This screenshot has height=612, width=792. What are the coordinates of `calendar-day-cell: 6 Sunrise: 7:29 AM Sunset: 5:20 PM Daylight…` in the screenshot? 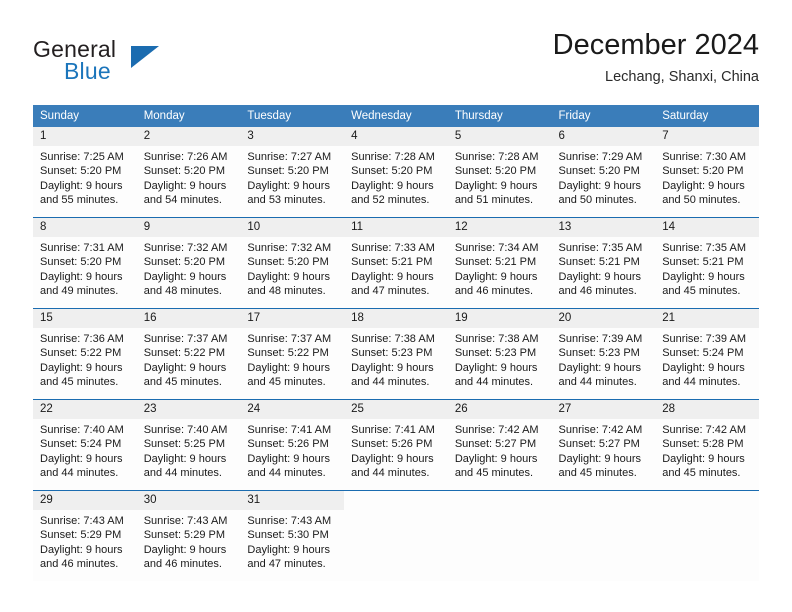 It's located at (603, 172).